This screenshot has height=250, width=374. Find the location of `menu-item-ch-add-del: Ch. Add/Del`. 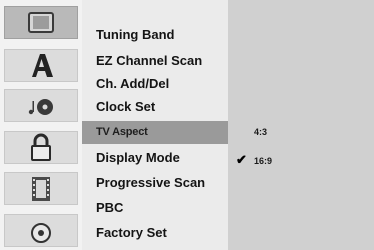

menu-item-ch-add-del: Ch. Add/Del is located at coordinates (132, 84).